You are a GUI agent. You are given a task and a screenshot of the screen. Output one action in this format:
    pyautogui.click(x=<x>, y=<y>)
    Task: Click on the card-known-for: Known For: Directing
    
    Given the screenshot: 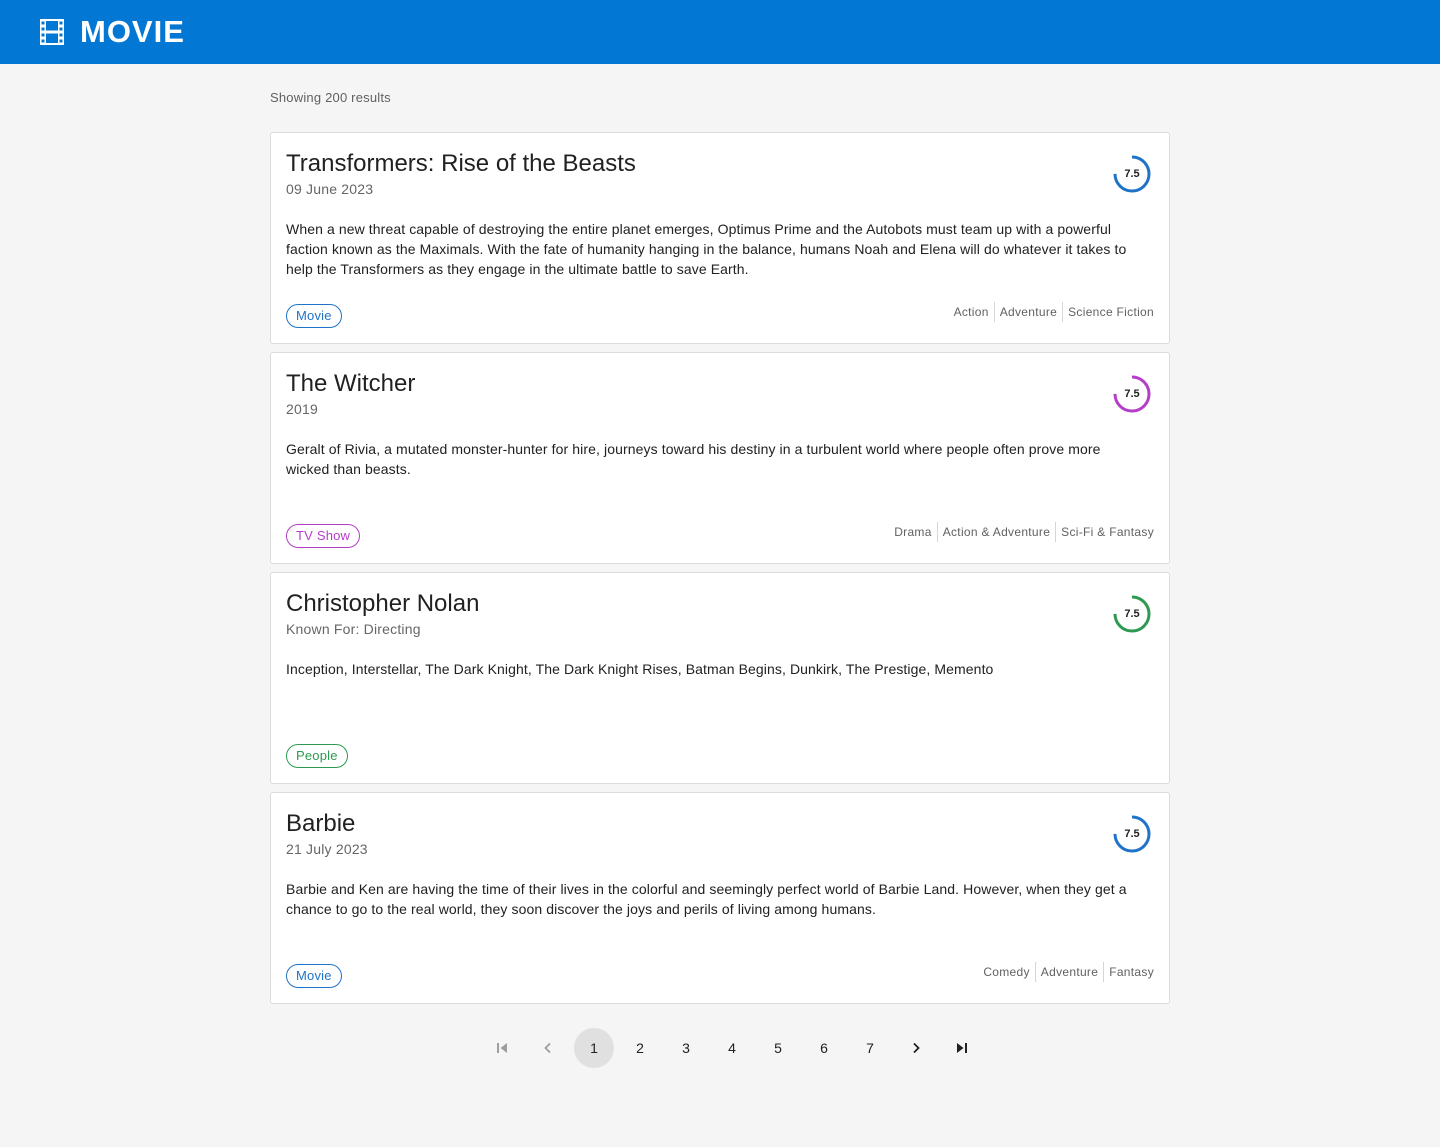 What is the action you would take?
    pyautogui.click(x=353, y=629)
    